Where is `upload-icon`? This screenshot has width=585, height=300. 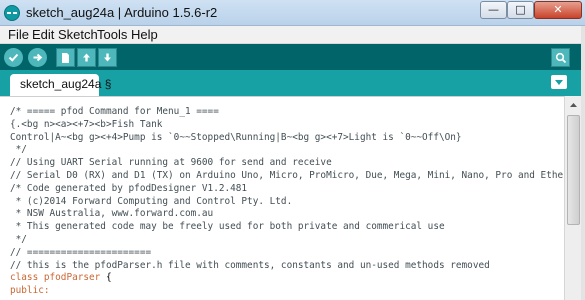 upload-icon is located at coordinates (38, 57).